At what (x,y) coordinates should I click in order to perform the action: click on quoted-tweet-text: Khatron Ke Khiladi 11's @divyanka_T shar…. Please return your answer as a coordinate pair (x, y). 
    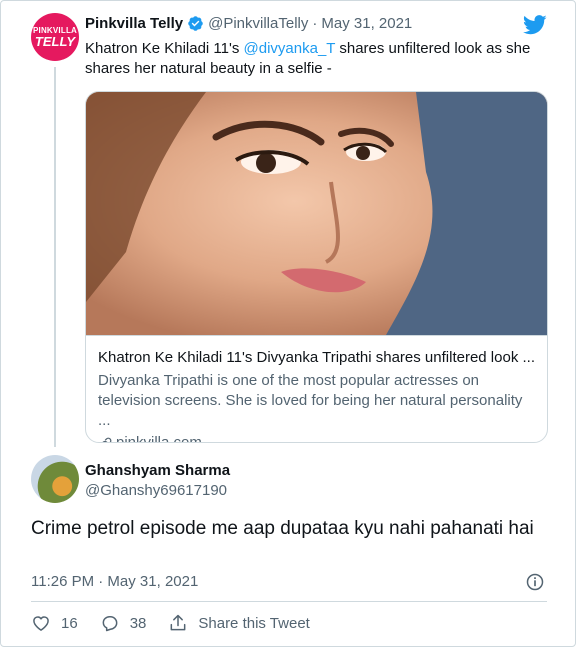
    Looking at the image, I should click on (316, 59).